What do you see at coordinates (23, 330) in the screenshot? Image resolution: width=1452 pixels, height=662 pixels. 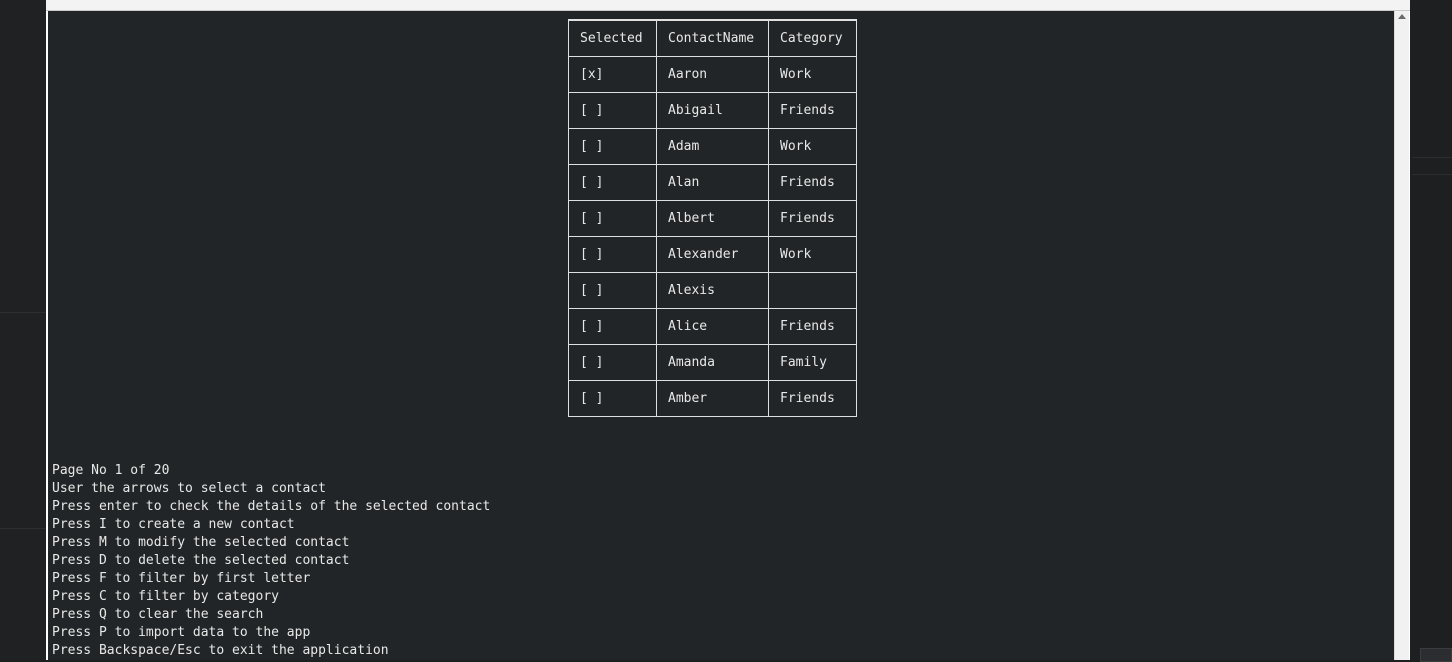 I see `desktop-left-edge` at bounding box center [23, 330].